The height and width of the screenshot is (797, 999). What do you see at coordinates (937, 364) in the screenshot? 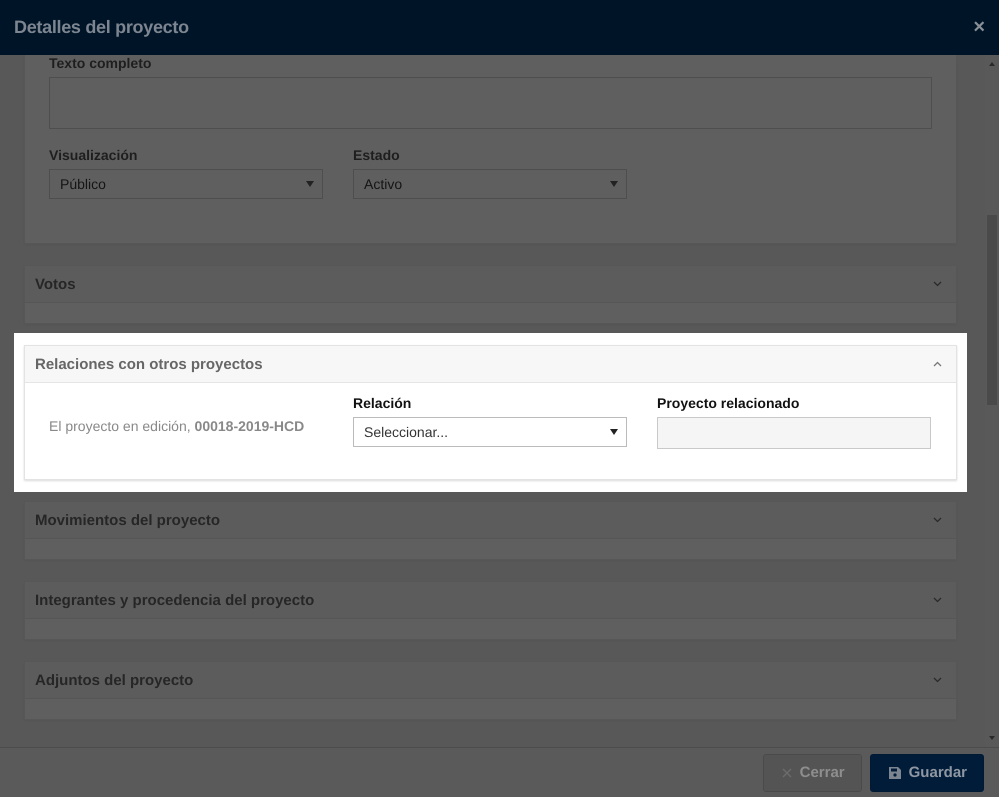
I see `chevron-up-icon` at bounding box center [937, 364].